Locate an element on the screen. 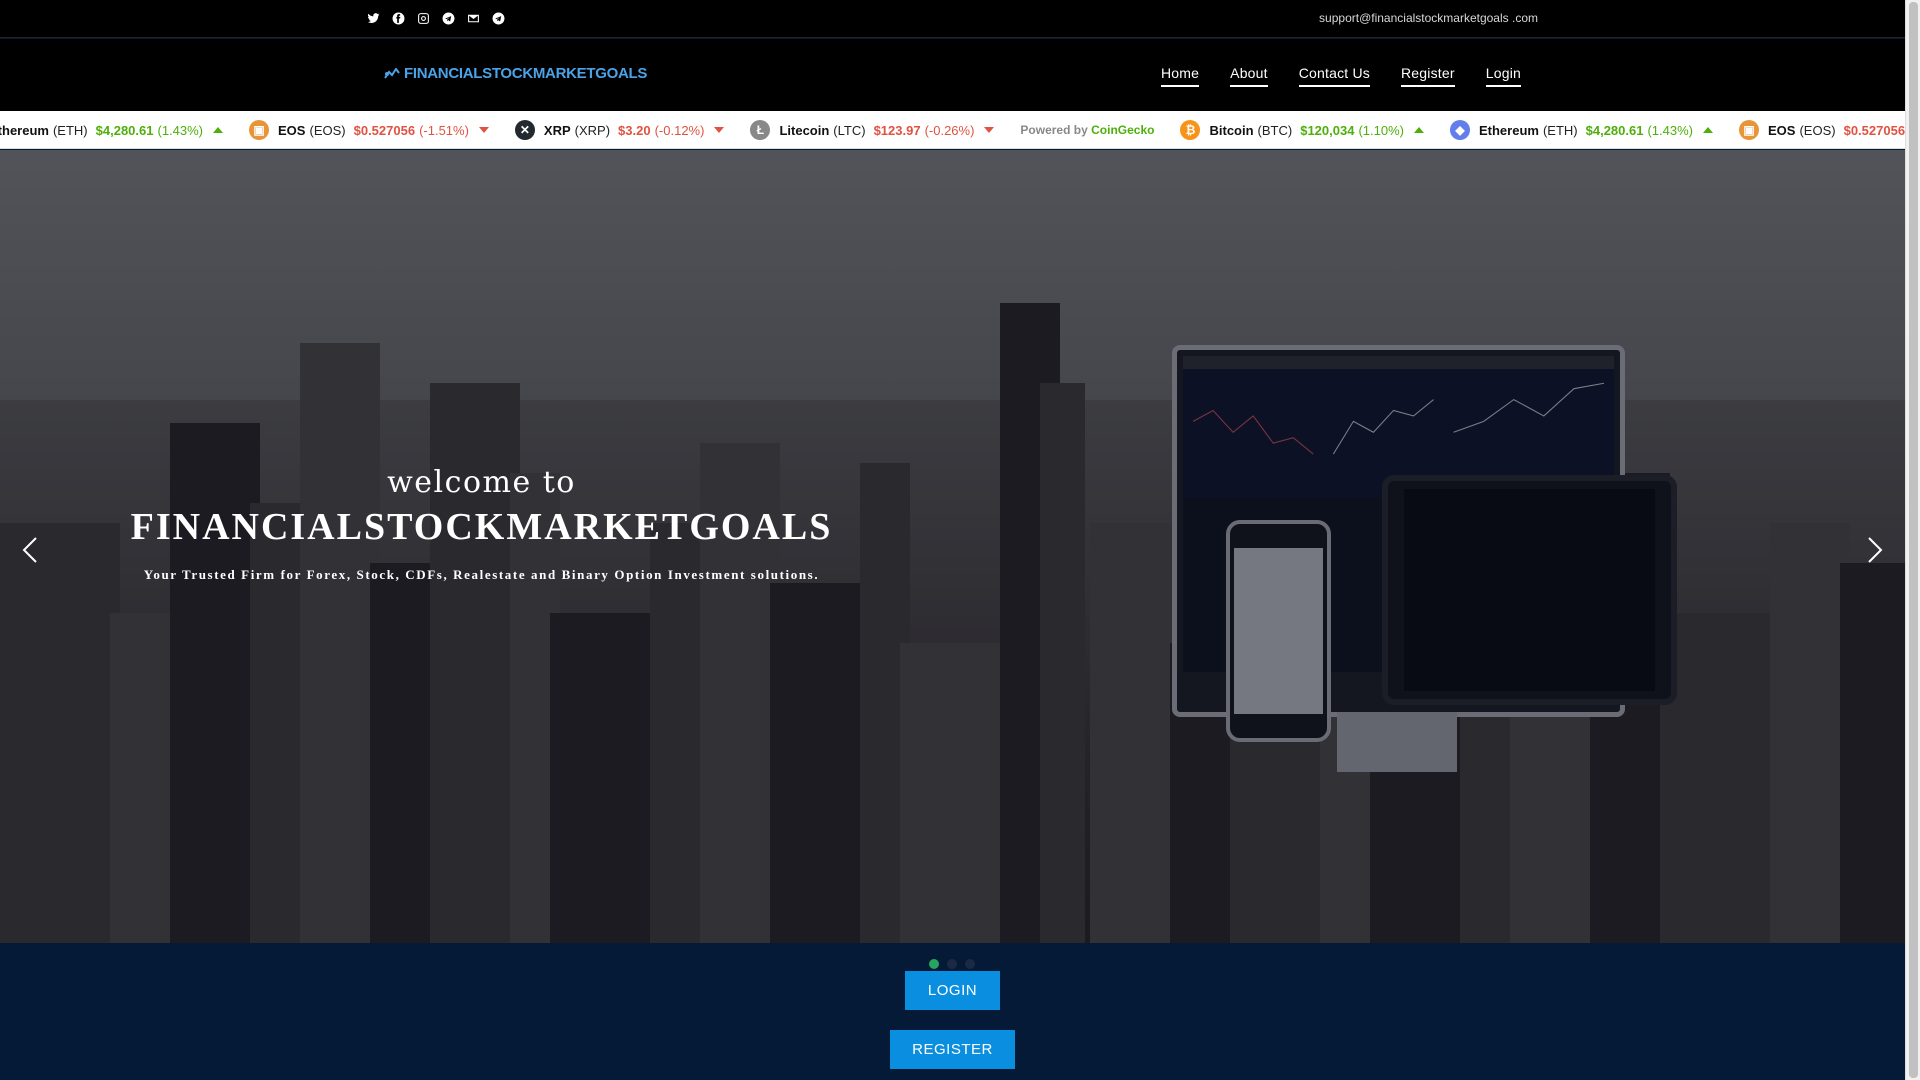 This screenshot has width=1920, height=1080. chevron-left-icon is located at coordinates (29, 550).